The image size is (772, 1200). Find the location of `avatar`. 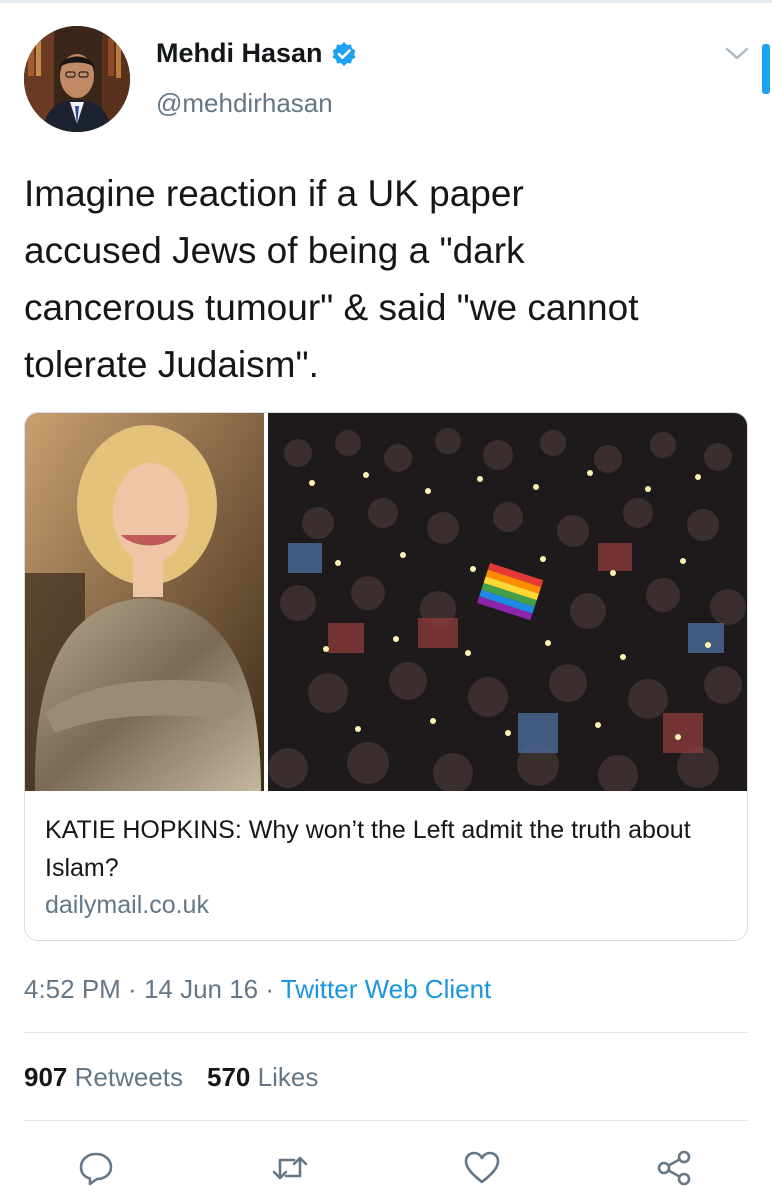

avatar is located at coordinates (77, 79).